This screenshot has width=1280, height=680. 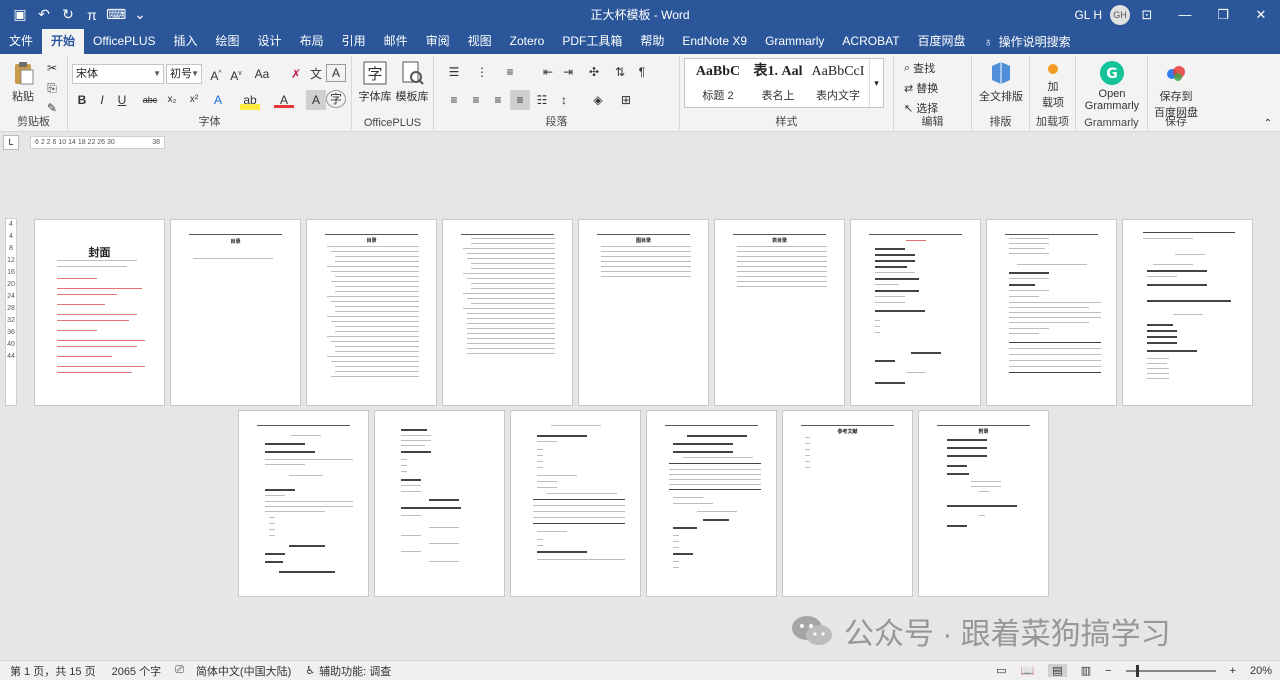 What do you see at coordinates (354, 41) in the screenshot?
I see `tab-references: 引用` at bounding box center [354, 41].